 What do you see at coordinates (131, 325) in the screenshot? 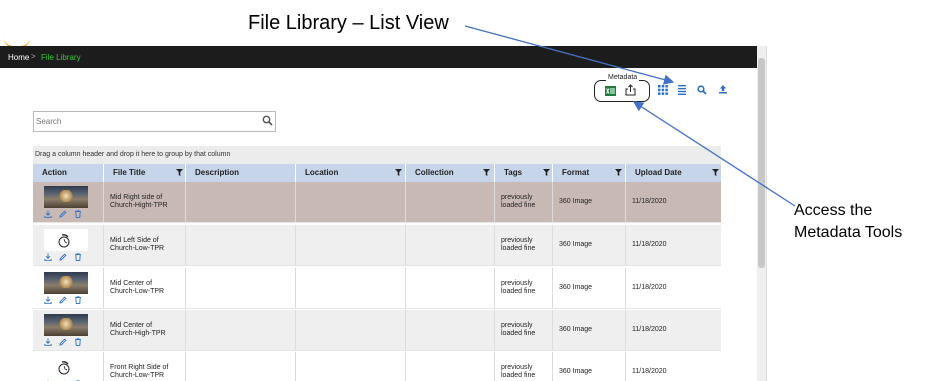
I see `cell-text-line: Mid Center of` at bounding box center [131, 325].